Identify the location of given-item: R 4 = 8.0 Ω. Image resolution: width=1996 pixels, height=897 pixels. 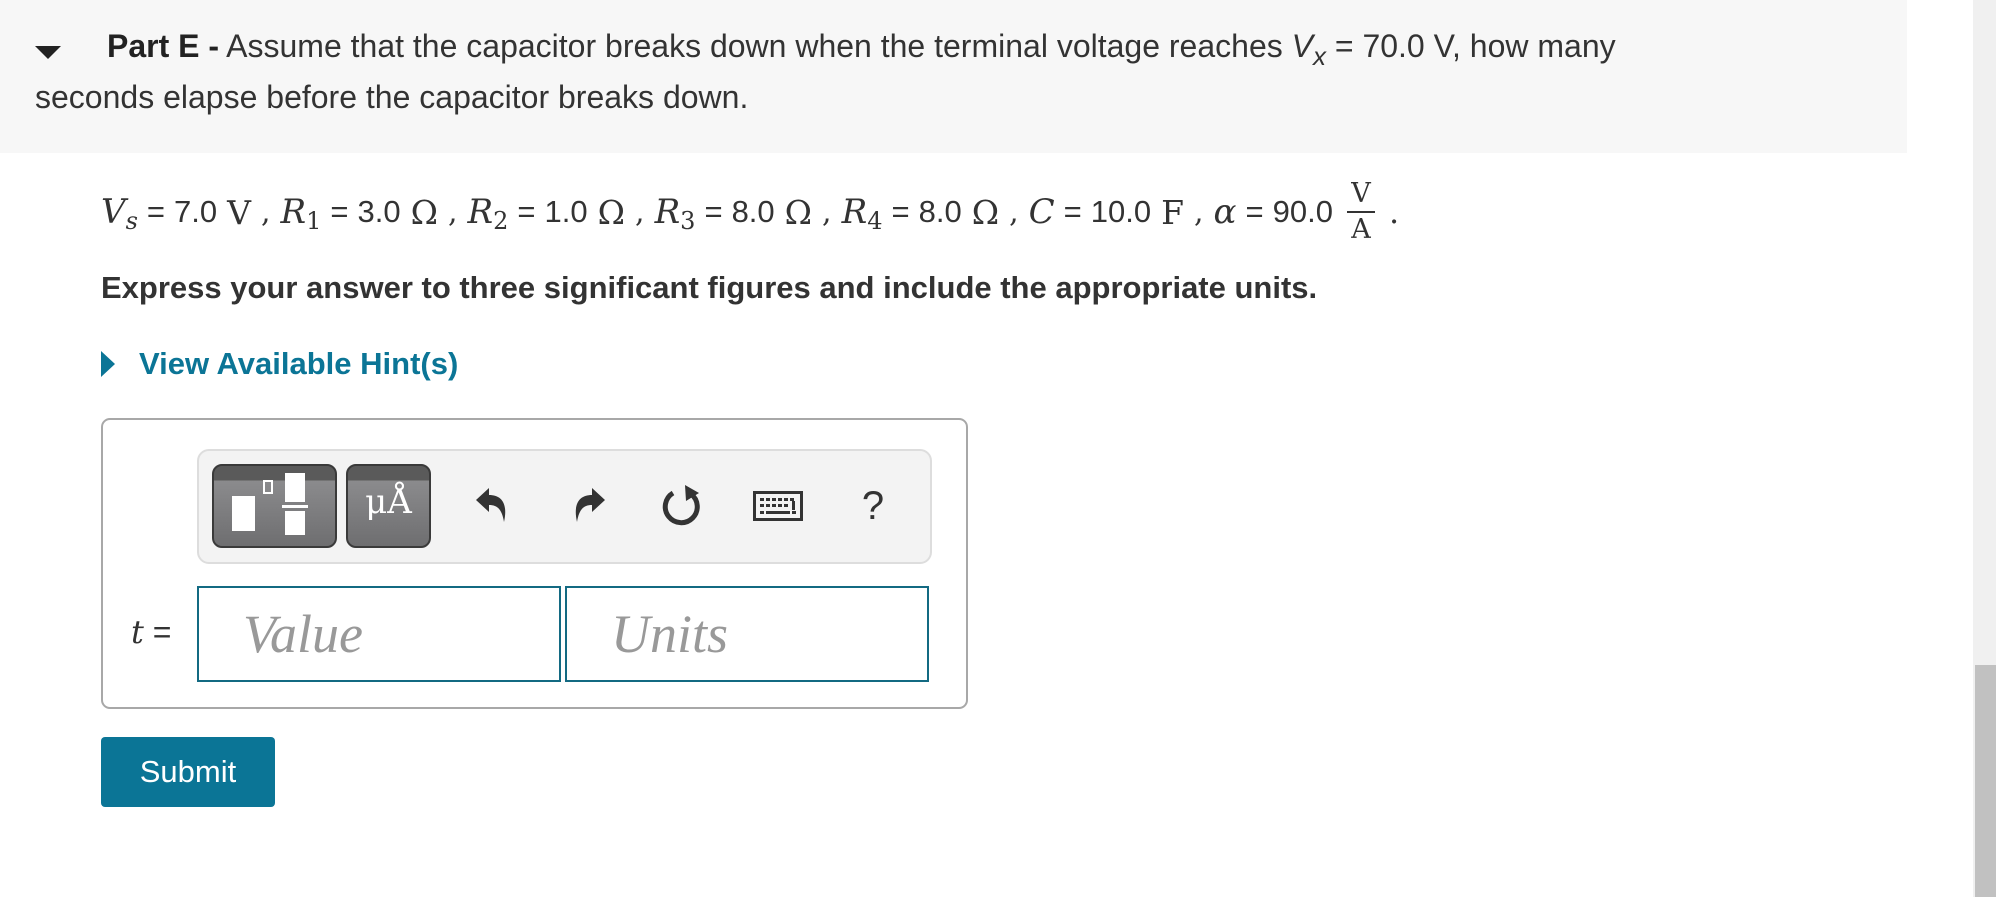
(920, 213).